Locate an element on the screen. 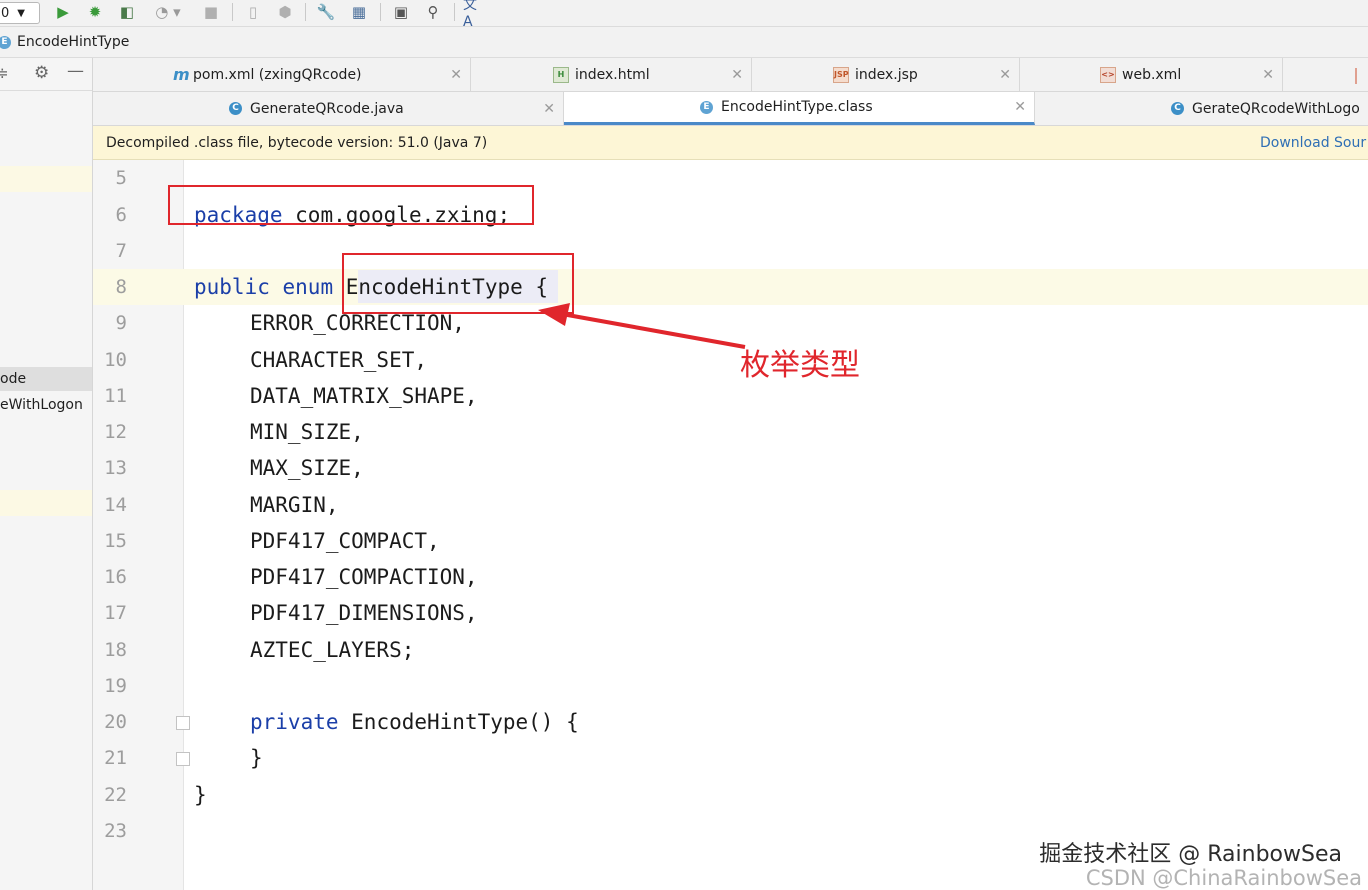  overflow-tab-icon is located at coordinates (1361, 76).